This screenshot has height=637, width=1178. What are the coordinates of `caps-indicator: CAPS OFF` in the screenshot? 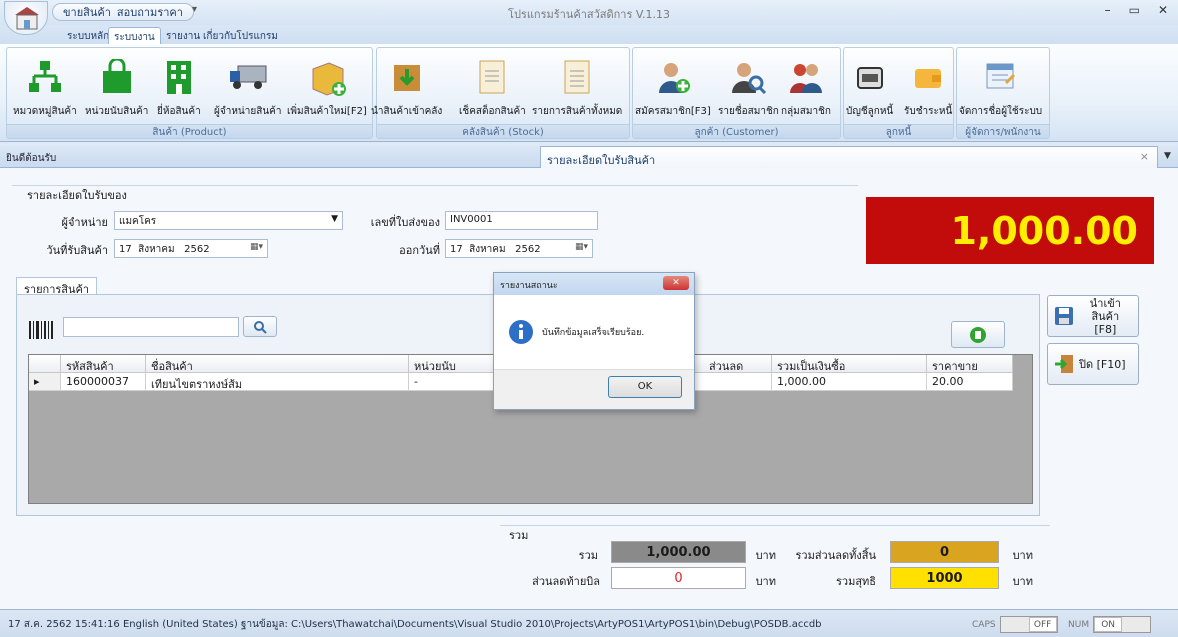 It's located at (1015, 624).